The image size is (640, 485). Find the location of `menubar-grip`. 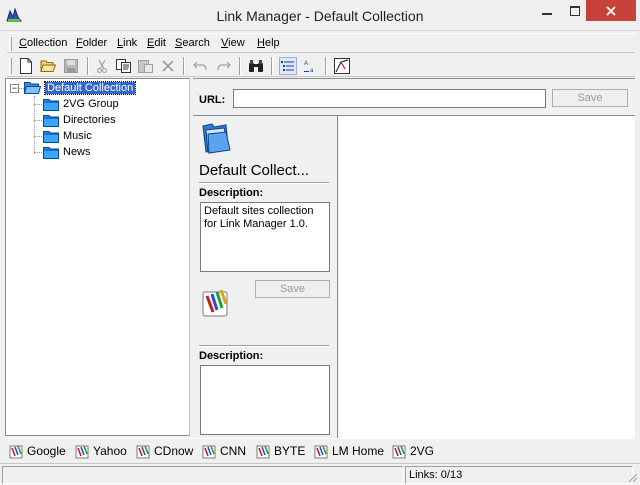

menubar-grip is located at coordinates (10, 44).